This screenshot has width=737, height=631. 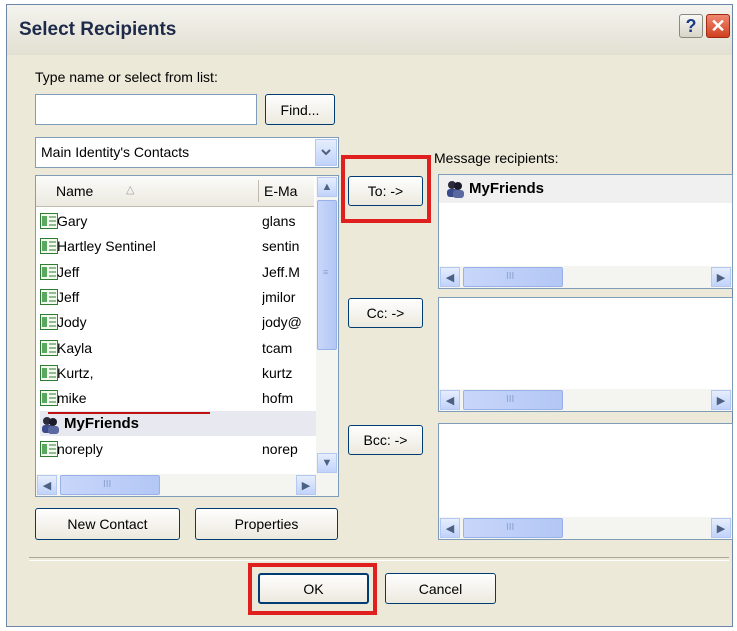 What do you see at coordinates (585, 277) in the screenshot?
I see `to-horizontal-scrollbar: ◀ III ▶` at bounding box center [585, 277].